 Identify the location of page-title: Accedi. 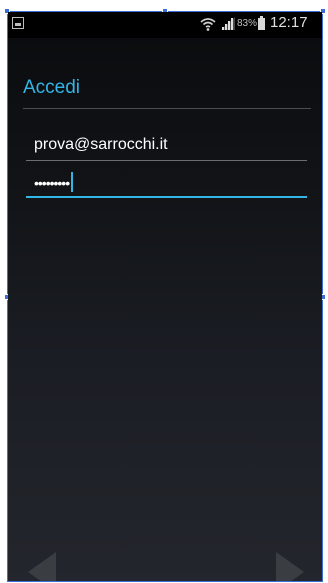
(52, 87).